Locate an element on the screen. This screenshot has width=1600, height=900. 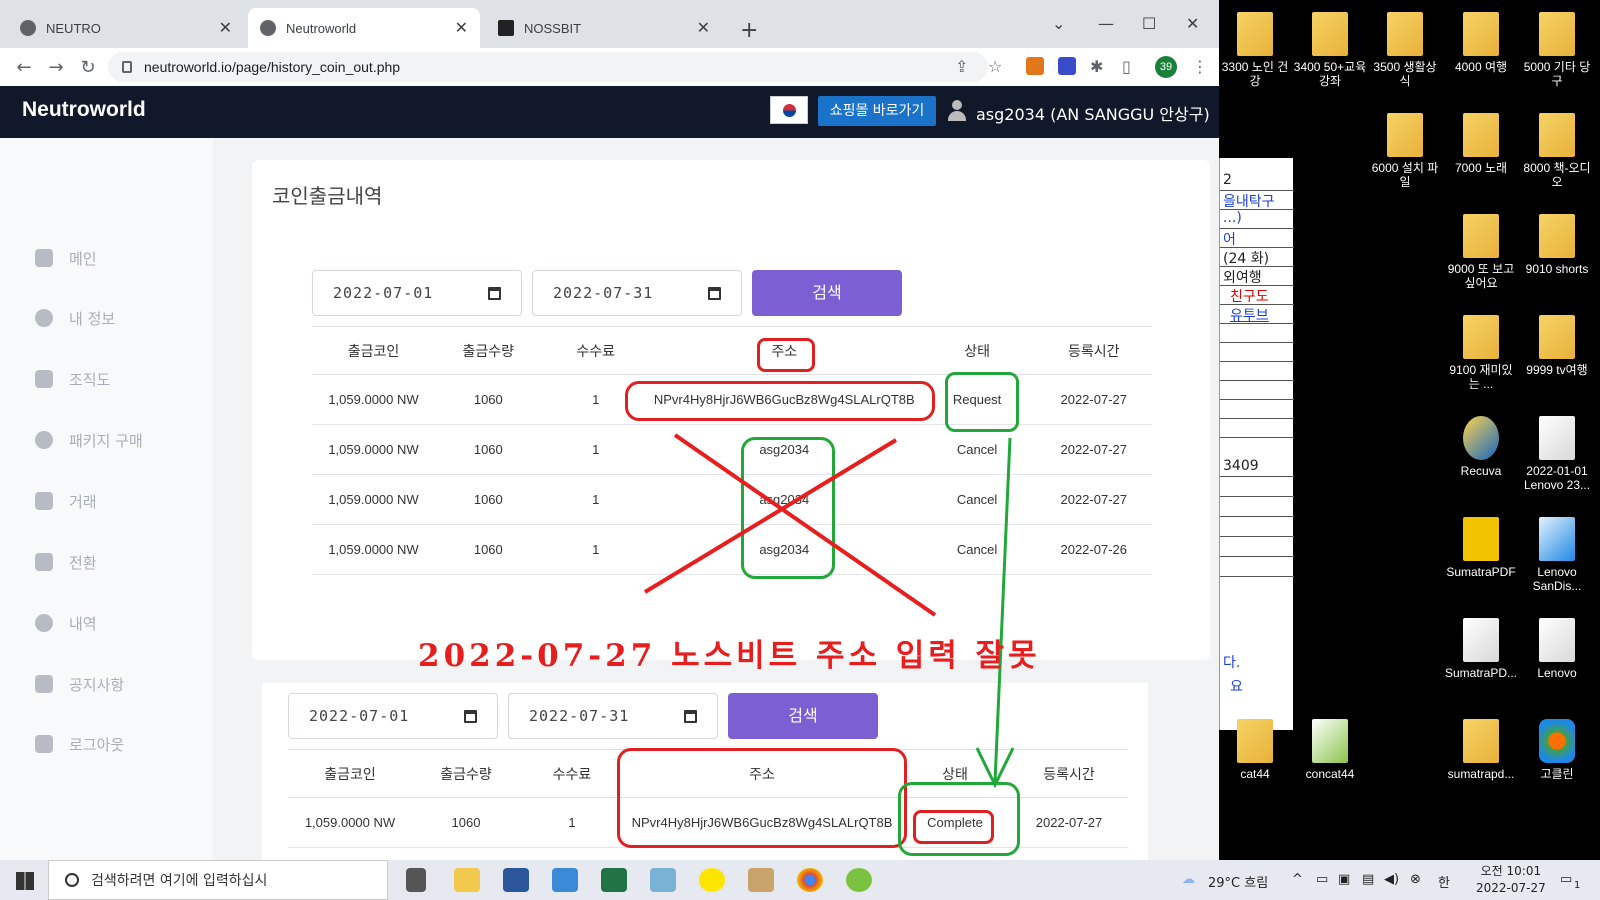
chrome-icon is located at coordinates (810, 880).